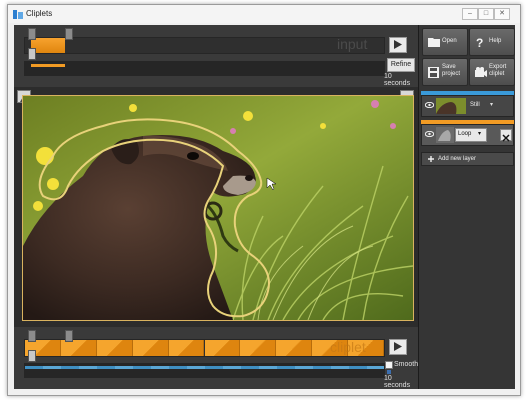 This screenshot has width=527, height=400. Describe the element at coordinates (48, 45) in the screenshot. I see `input-selection-range` at that location.